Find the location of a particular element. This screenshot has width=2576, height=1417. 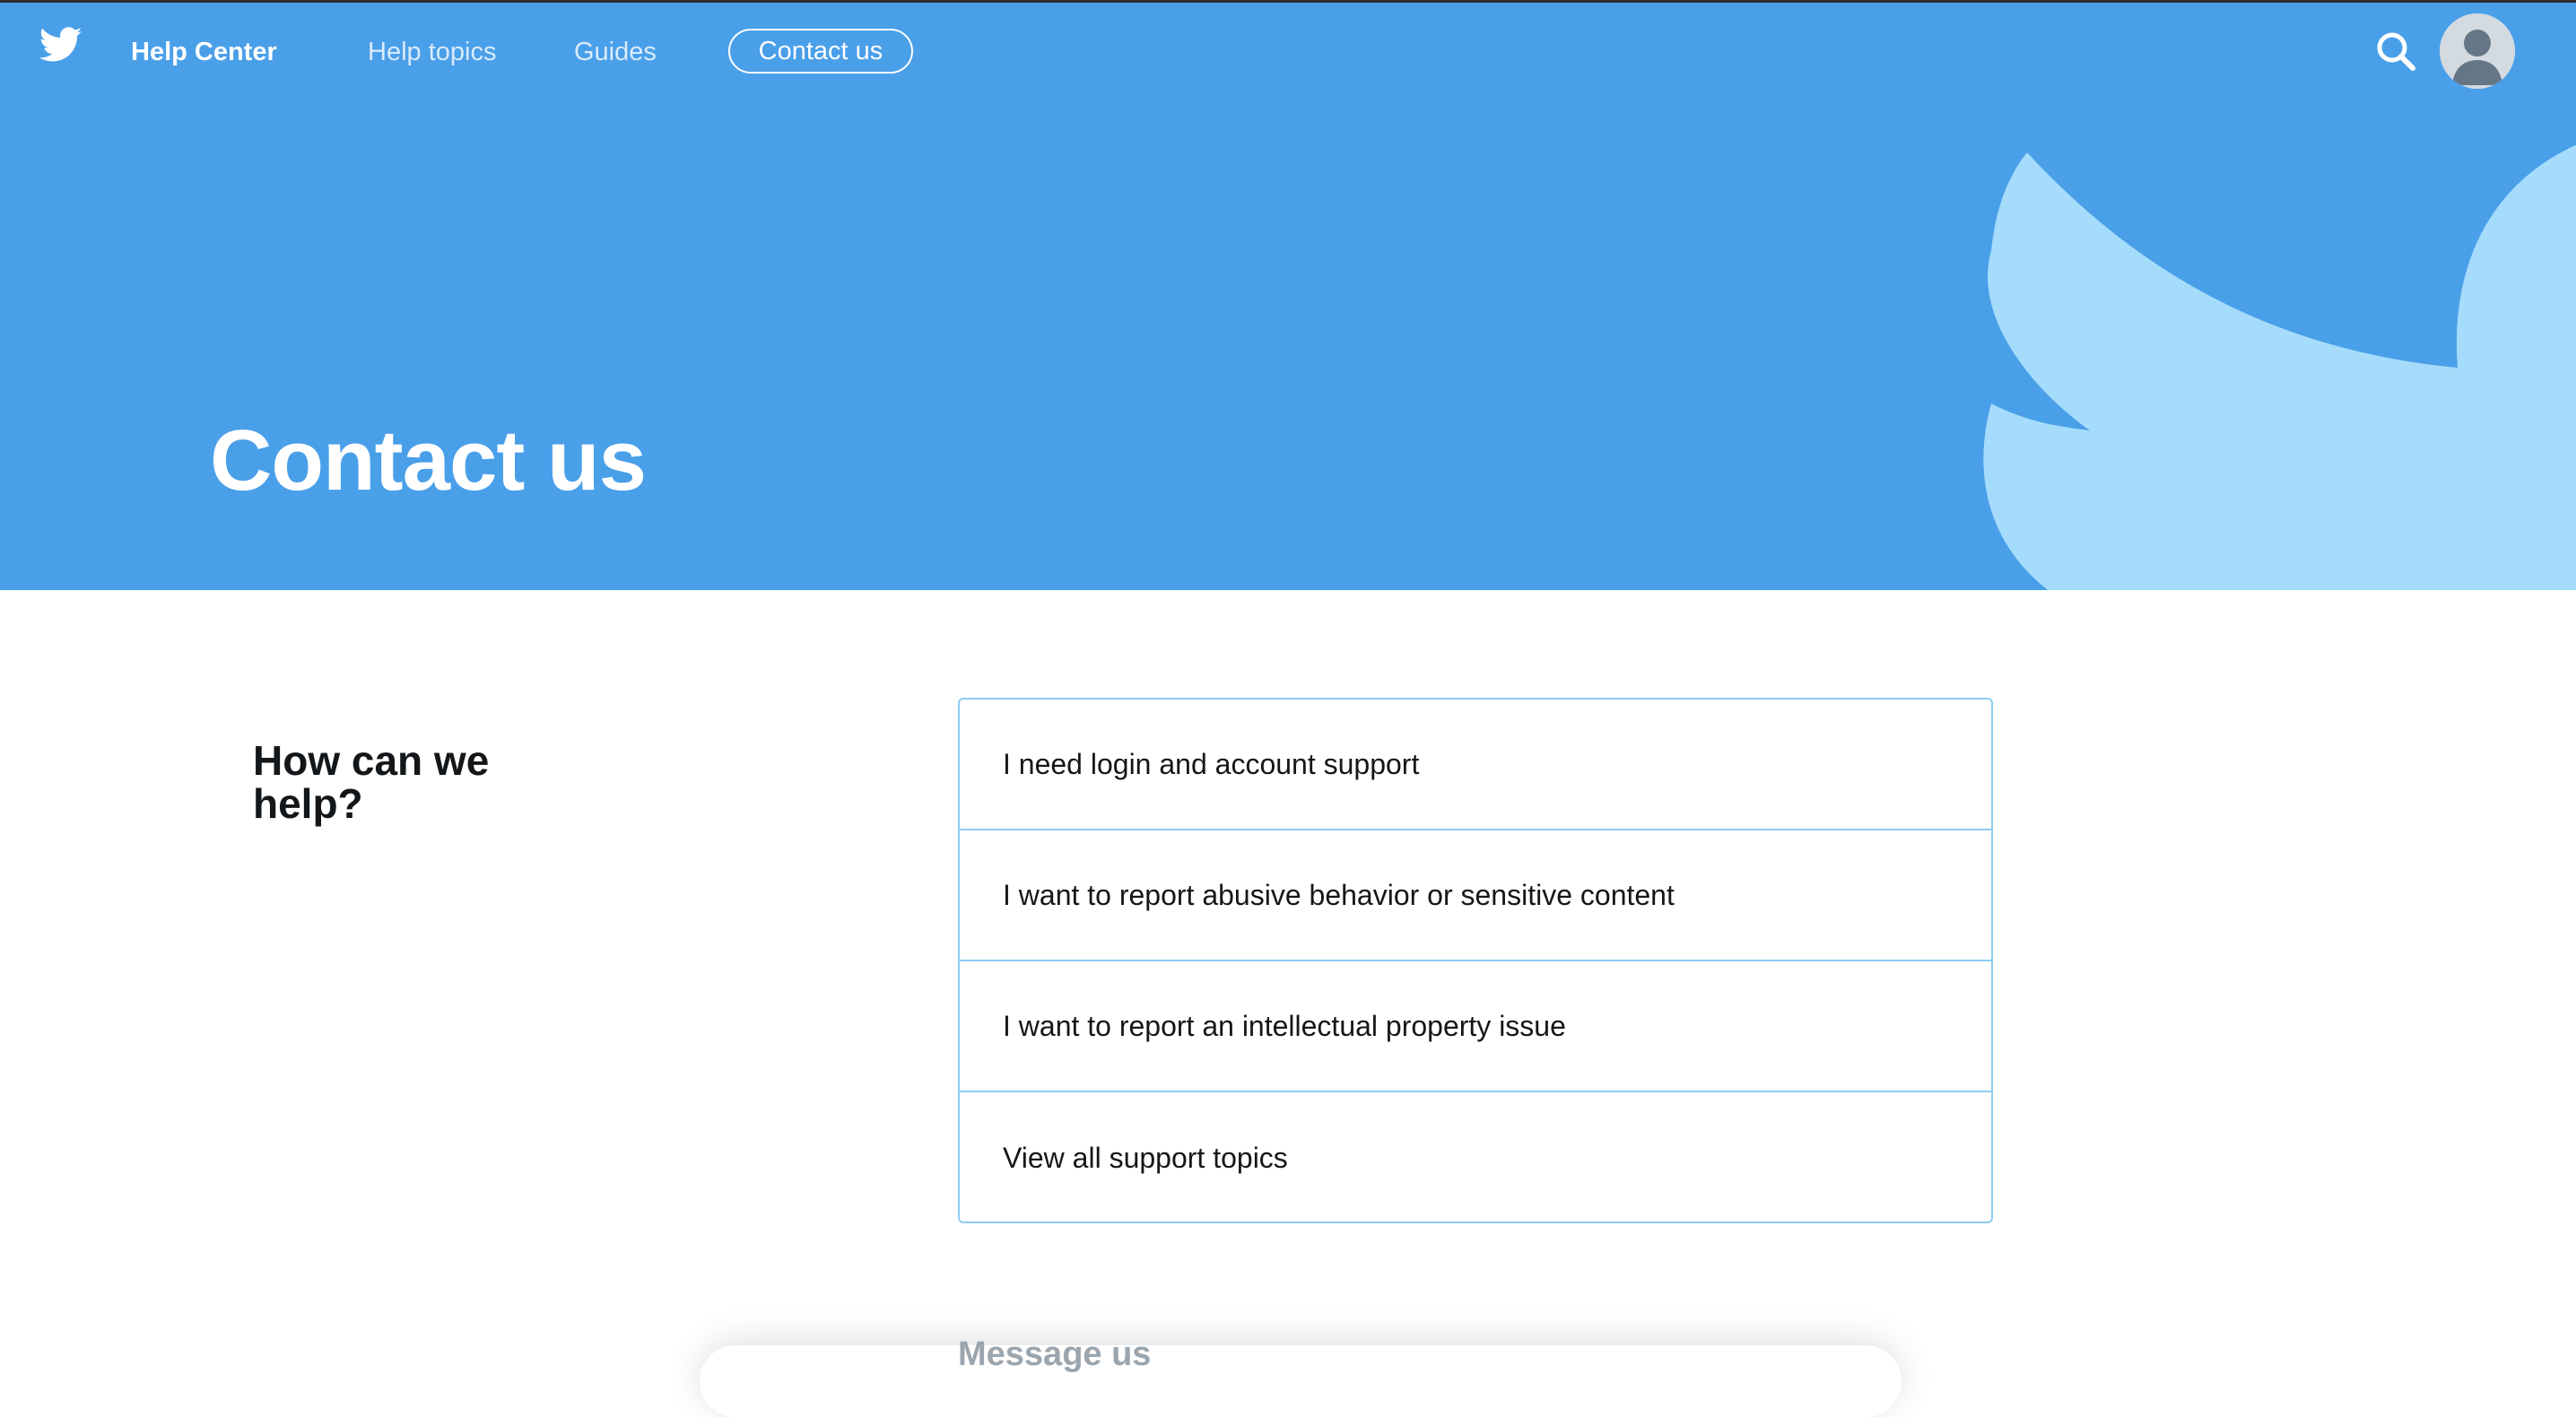

option-view-all-support-topics: View all support topics is located at coordinates (1475, 1157).